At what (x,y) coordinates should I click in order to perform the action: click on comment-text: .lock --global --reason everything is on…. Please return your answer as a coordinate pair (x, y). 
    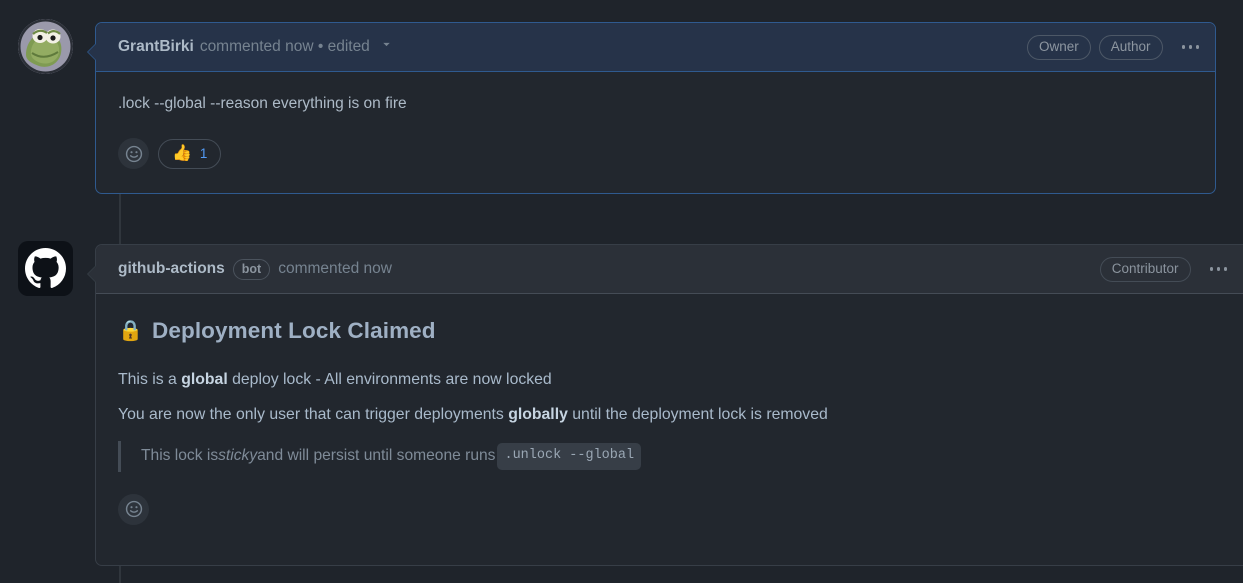
    Looking at the image, I should click on (262, 103).